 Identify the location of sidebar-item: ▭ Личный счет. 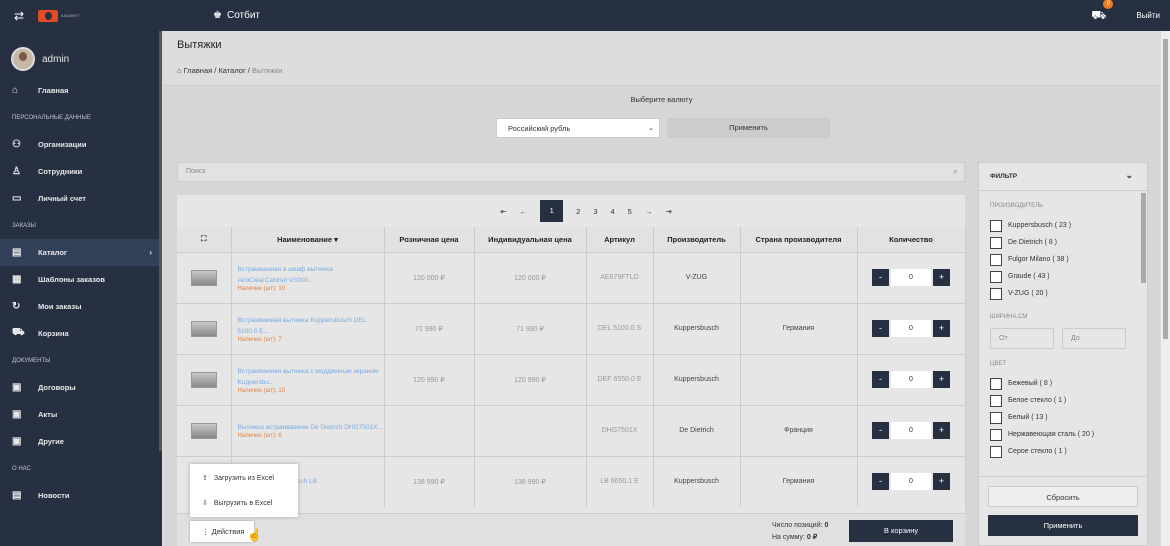
(81, 198).